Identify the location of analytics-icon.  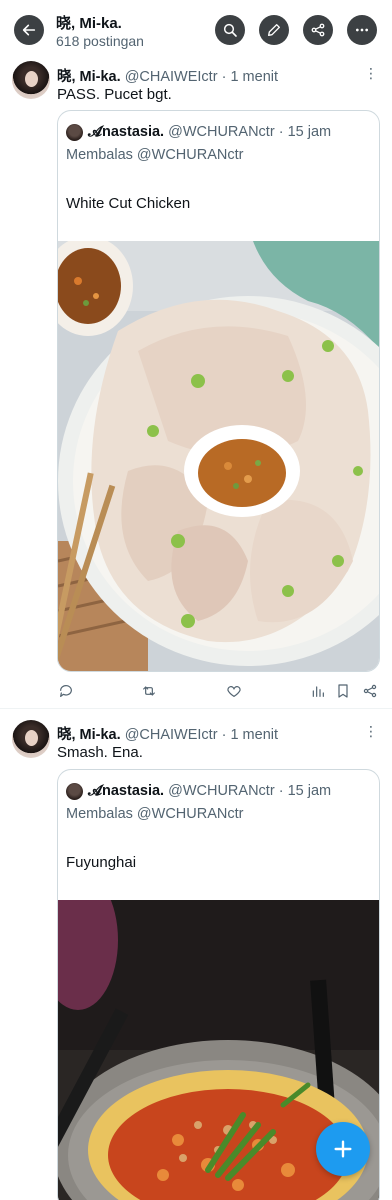
(318, 691).